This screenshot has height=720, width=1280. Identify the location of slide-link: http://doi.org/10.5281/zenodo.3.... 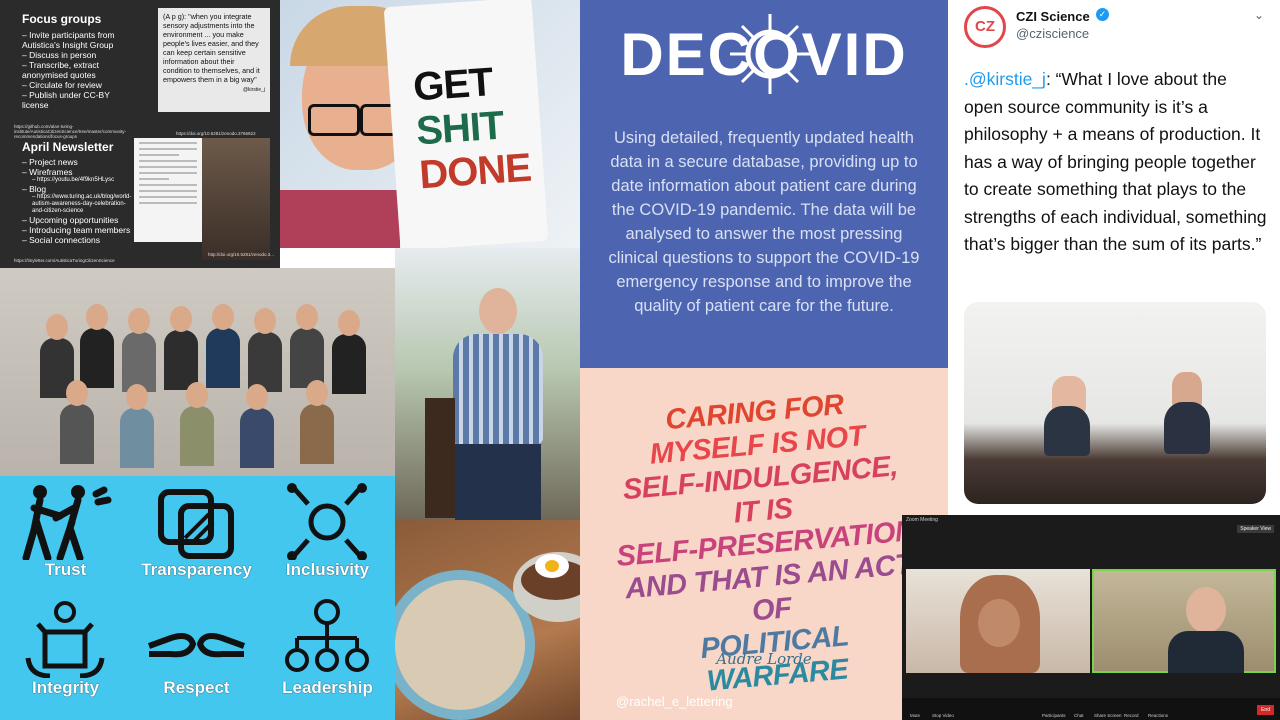
(241, 254).